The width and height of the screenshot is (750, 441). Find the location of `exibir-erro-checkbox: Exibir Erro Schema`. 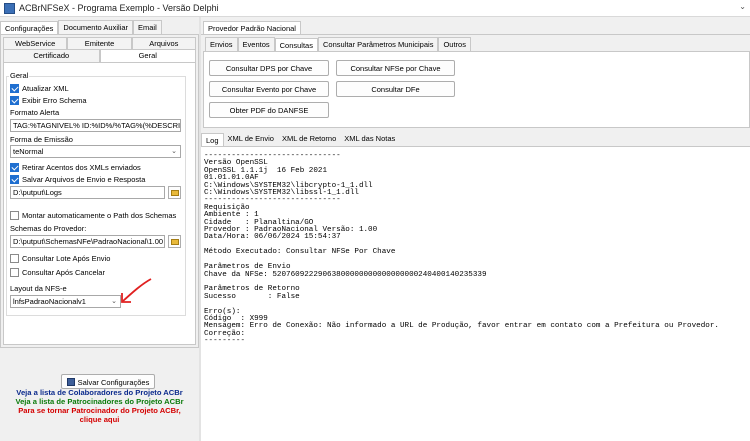

exibir-erro-checkbox: Exibir Erro Schema is located at coordinates (48, 100).